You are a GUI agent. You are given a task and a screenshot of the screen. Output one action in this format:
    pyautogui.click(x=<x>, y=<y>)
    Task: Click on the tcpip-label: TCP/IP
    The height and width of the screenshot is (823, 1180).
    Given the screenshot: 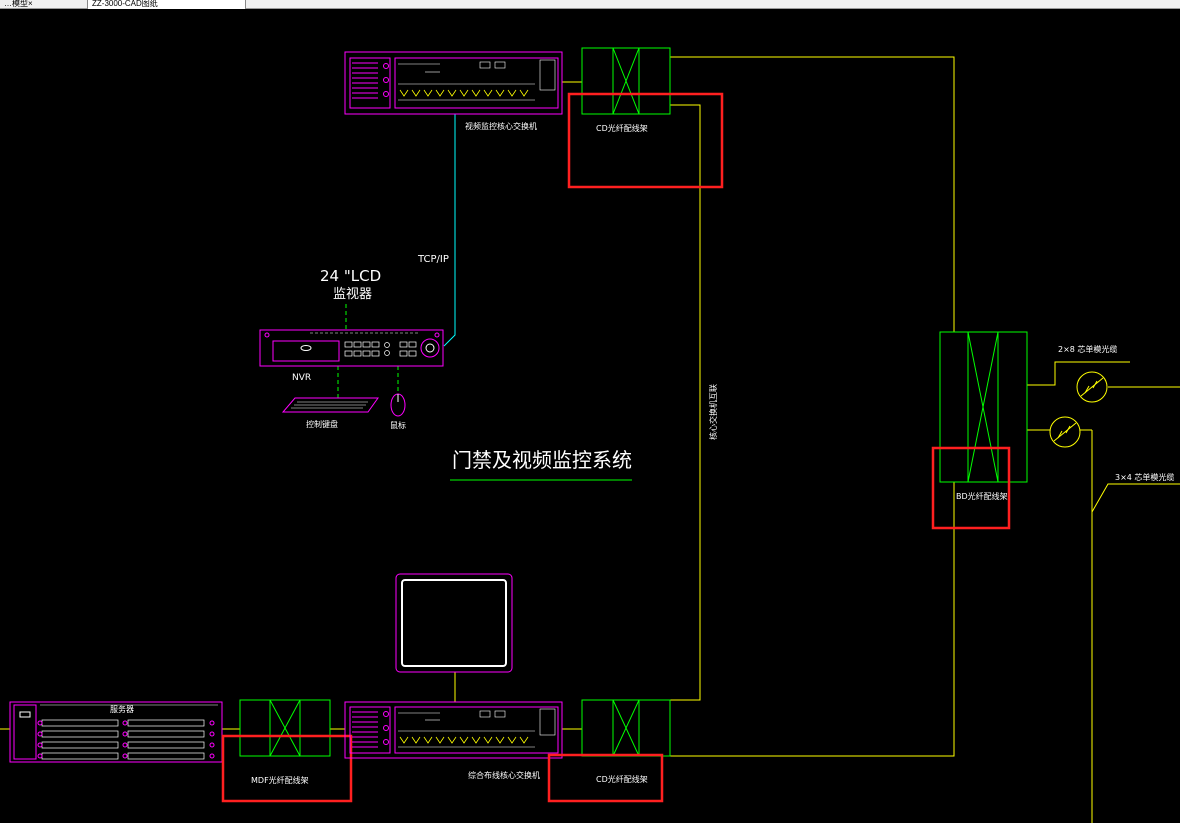 What is the action you would take?
    pyautogui.click(x=433, y=259)
    